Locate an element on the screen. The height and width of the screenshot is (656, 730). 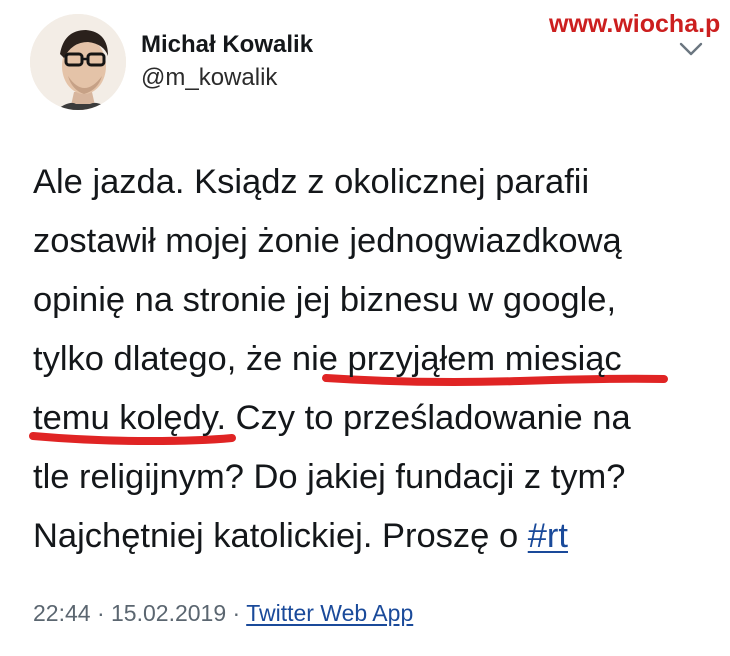
tweet-time: 22:44 is located at coordinates (62, 613).